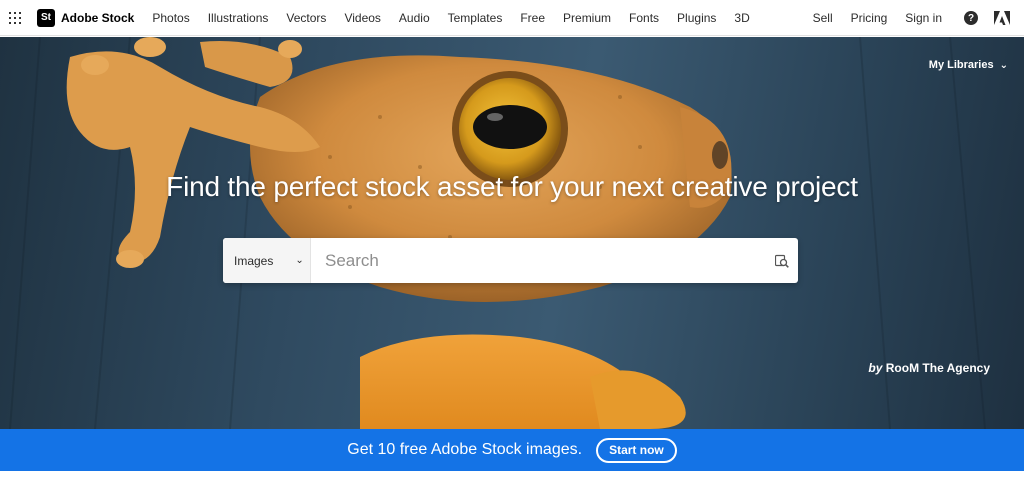 The image size is (1024, 477). Describe the element at coordinates (254, 260) in the screenshot. I see `asset-type-value: Images` at that location.